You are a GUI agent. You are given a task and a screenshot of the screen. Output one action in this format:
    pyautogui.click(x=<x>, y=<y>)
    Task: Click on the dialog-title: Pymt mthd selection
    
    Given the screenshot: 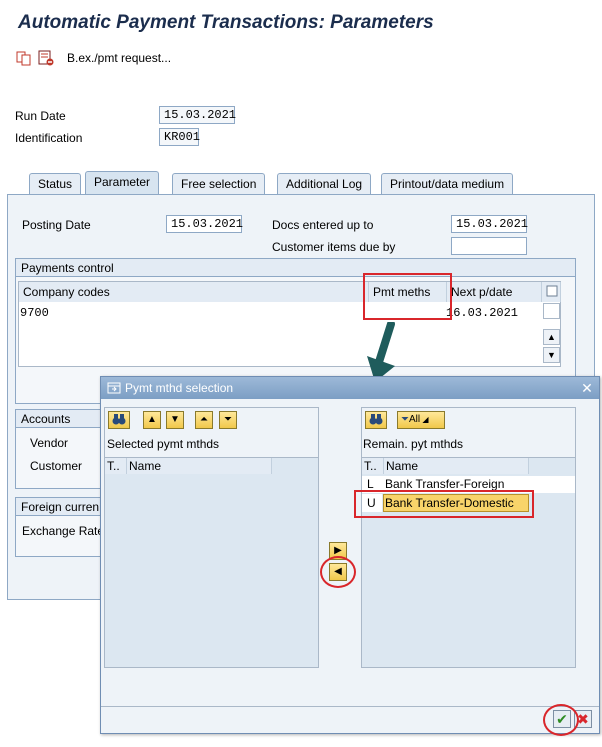 What is the action you would take?
    pyautogui.click(x=179, y=388)
    